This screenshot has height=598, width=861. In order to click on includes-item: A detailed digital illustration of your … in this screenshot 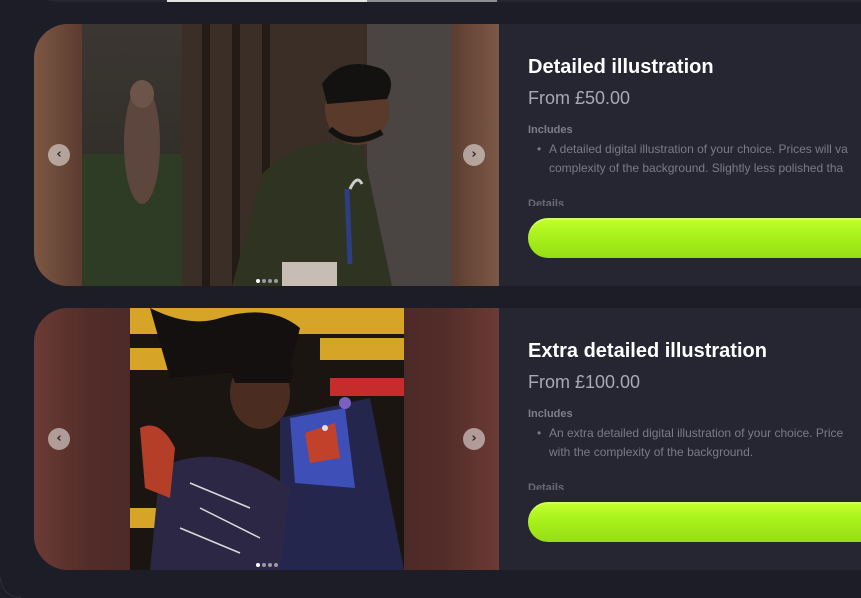, I will do `click(699, 159)`.